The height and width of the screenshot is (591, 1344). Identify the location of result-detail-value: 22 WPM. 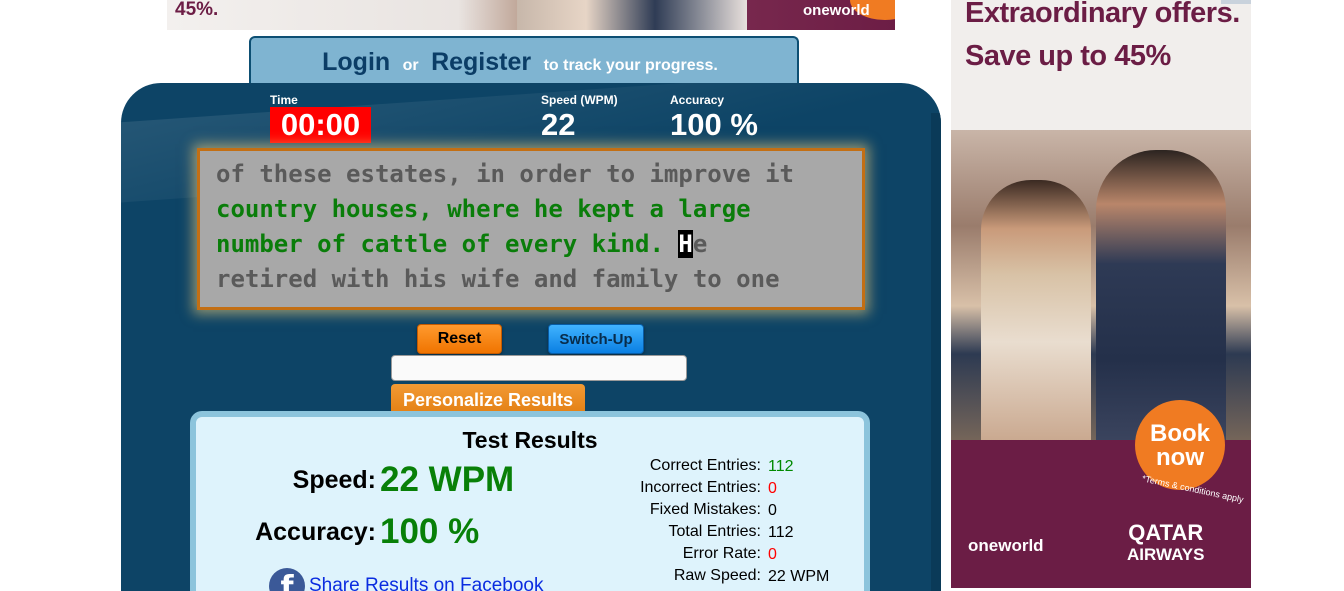
(799, 576).